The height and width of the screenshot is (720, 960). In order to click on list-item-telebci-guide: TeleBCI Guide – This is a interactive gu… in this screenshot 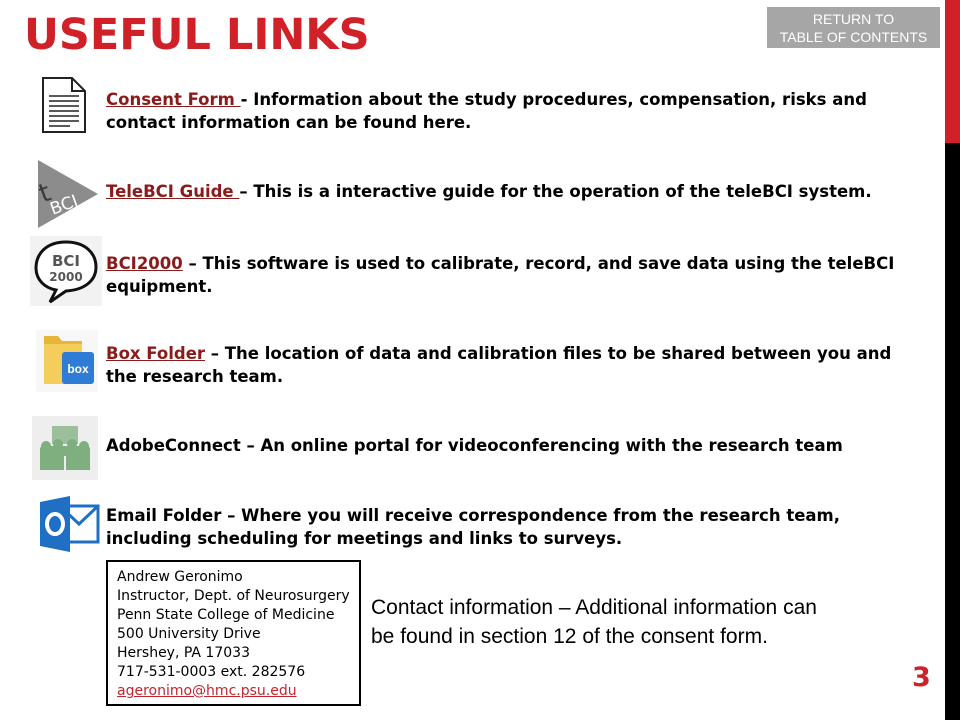, I will do `click(501, 191)`.